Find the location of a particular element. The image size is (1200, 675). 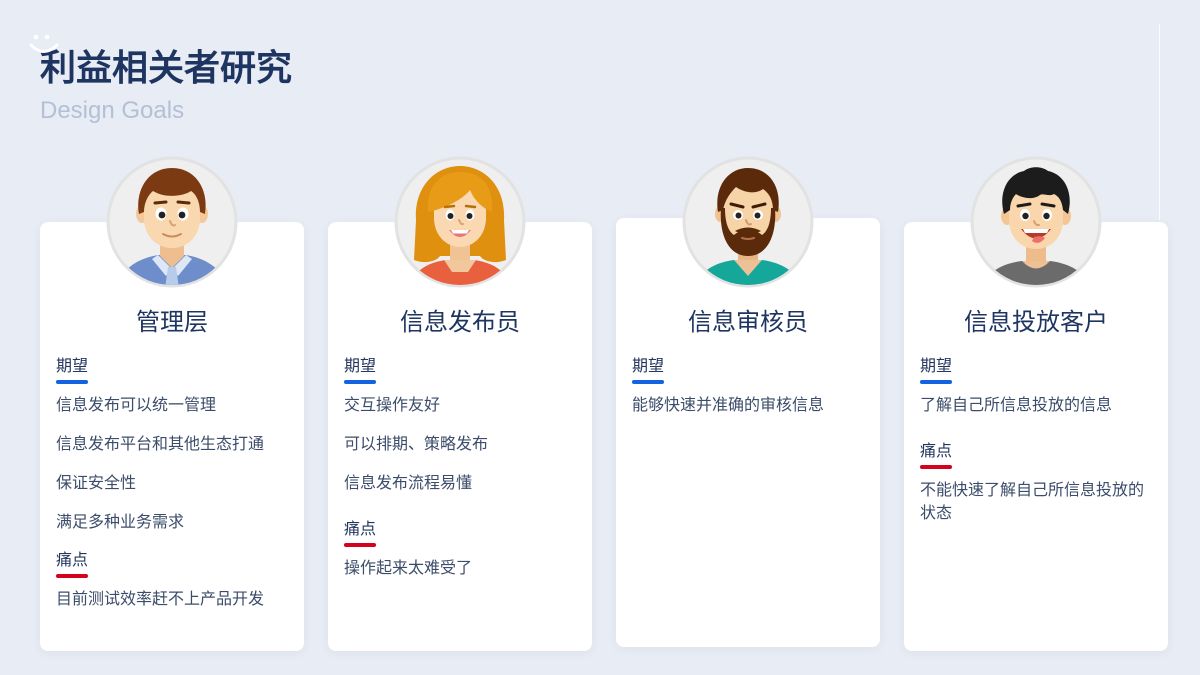

list-item: 不能快速了解自己所信息投放的状态 is located at coordinates (1032, 502).